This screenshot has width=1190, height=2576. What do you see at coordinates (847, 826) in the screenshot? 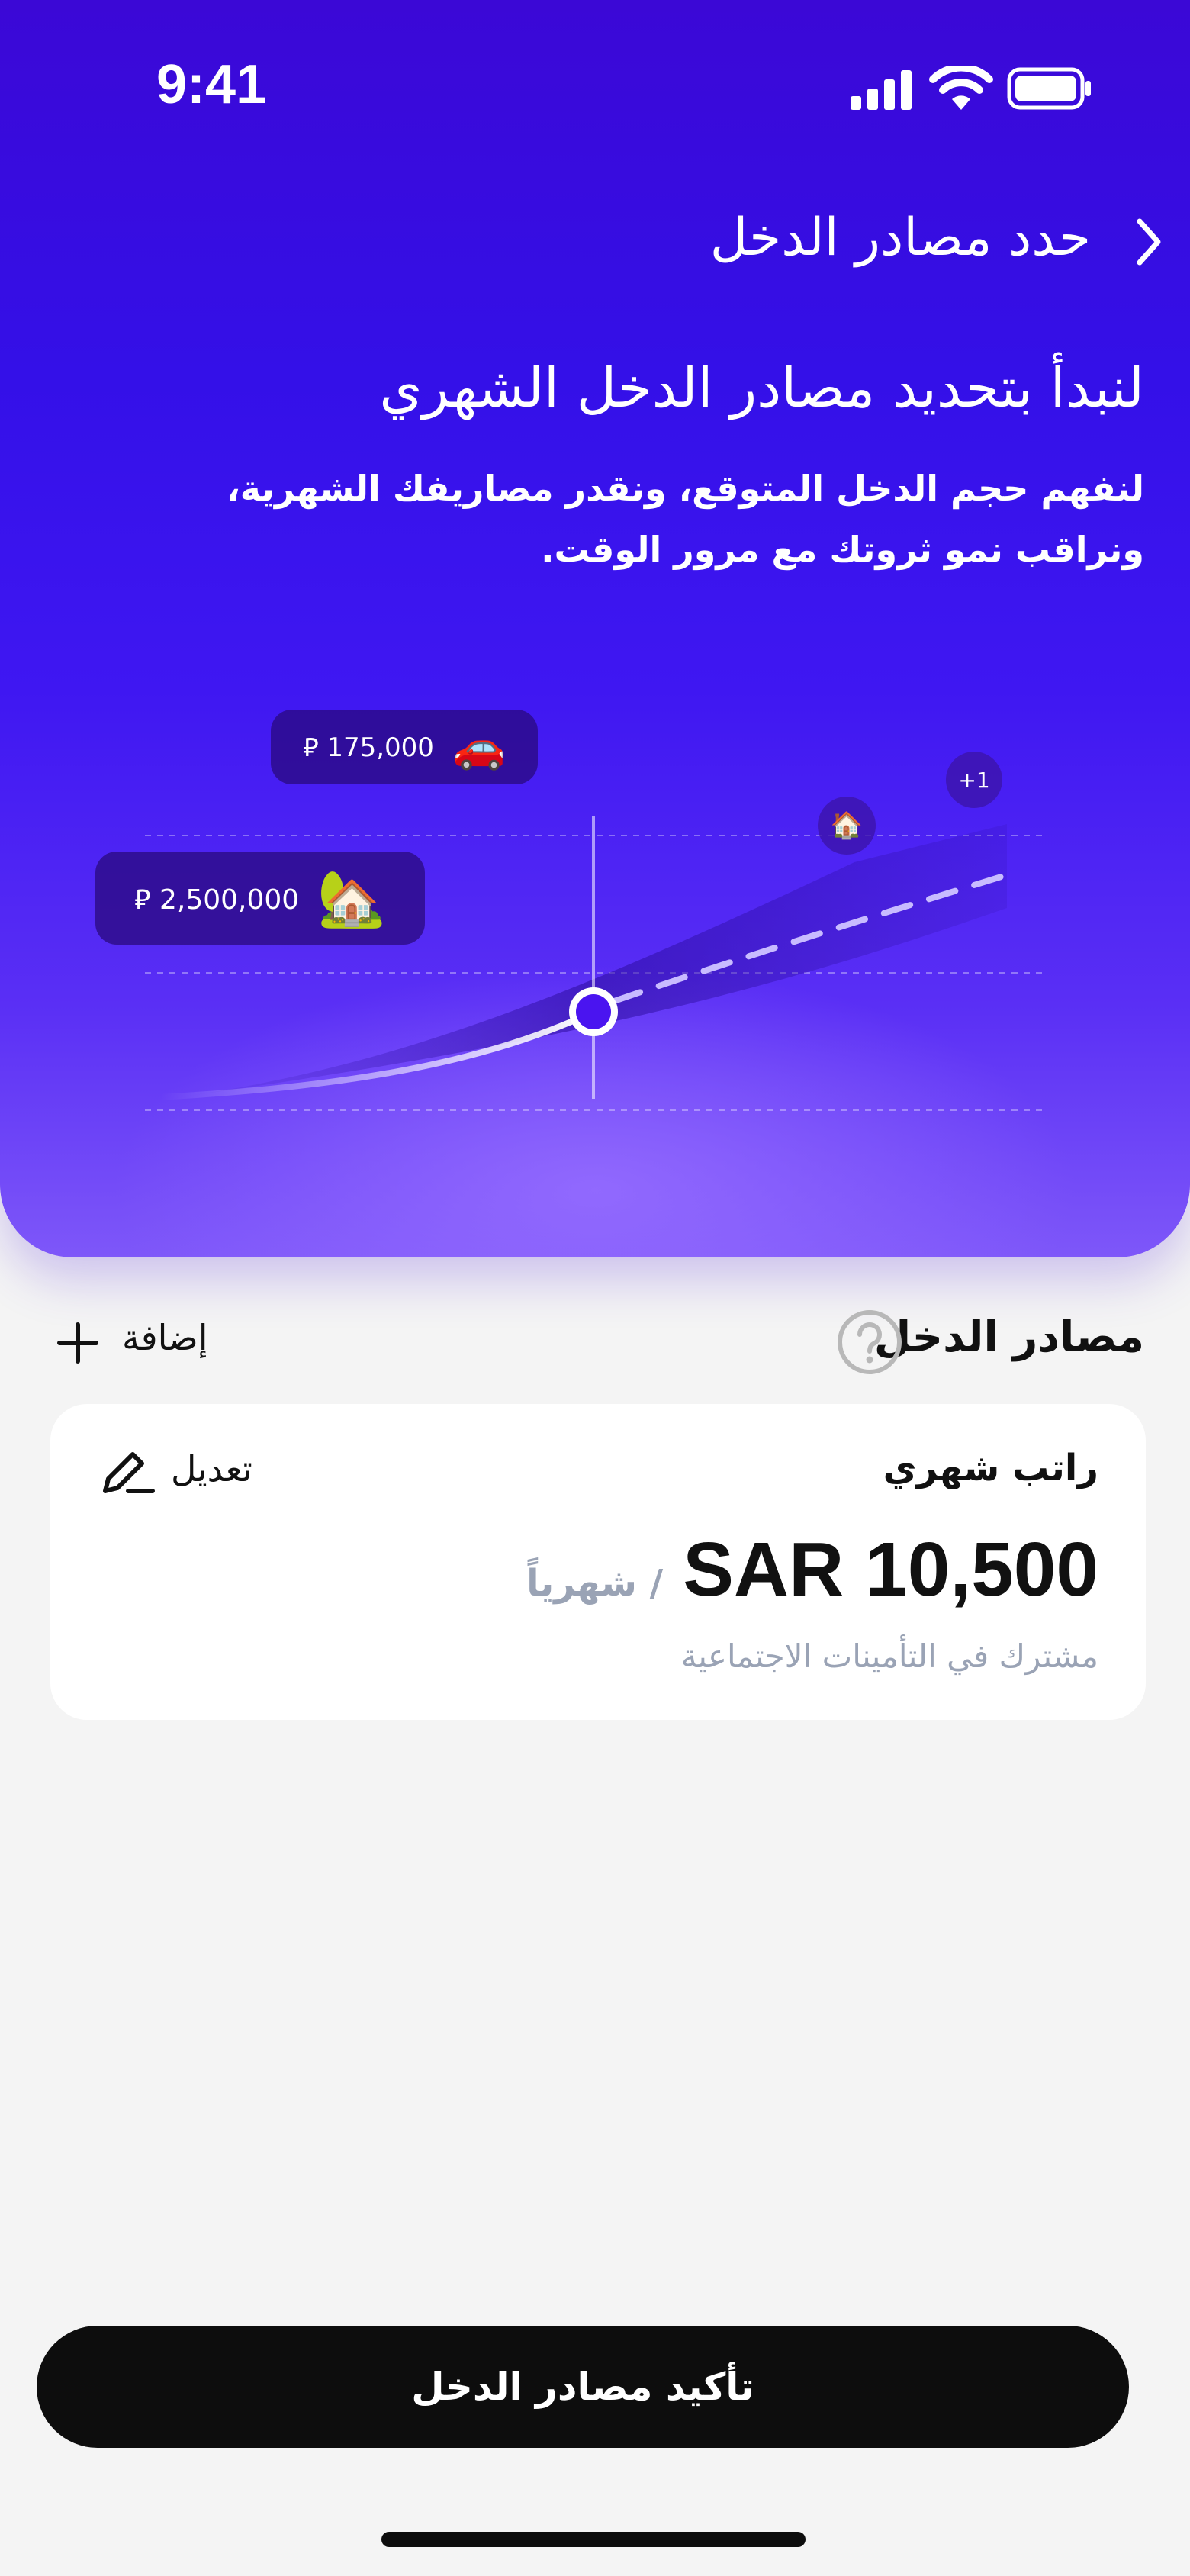
I see `home-marker-icon: 🏠` at bounding box center [847, 826].